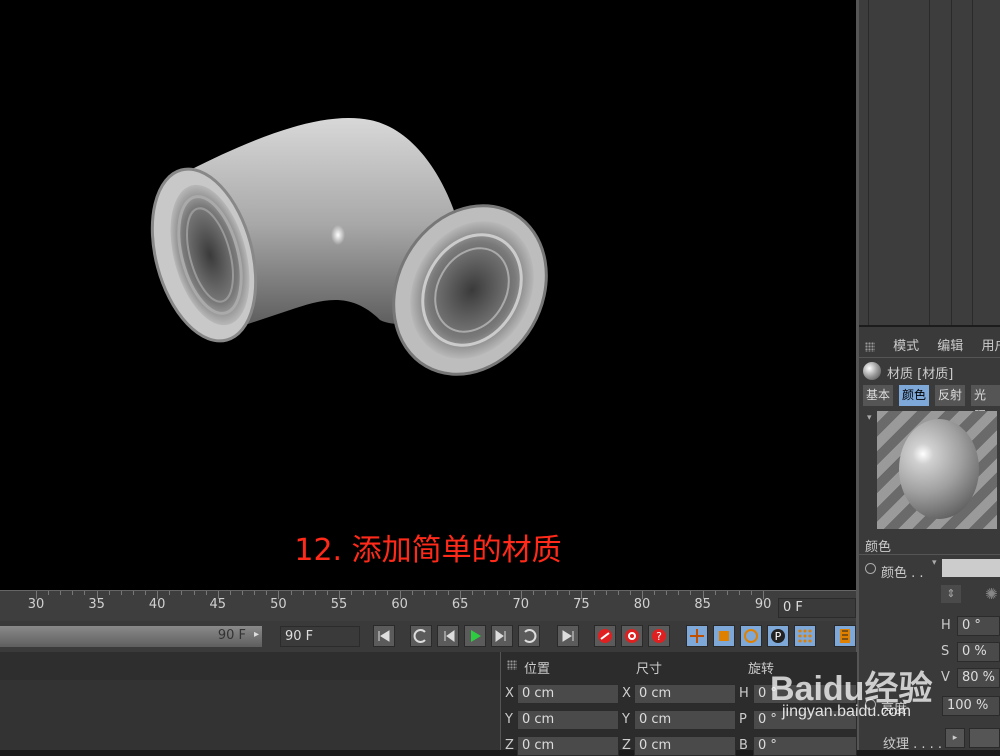  Describe the element at coordinates (632, 636) in the screenshot. I see `autokey-button` at that location.